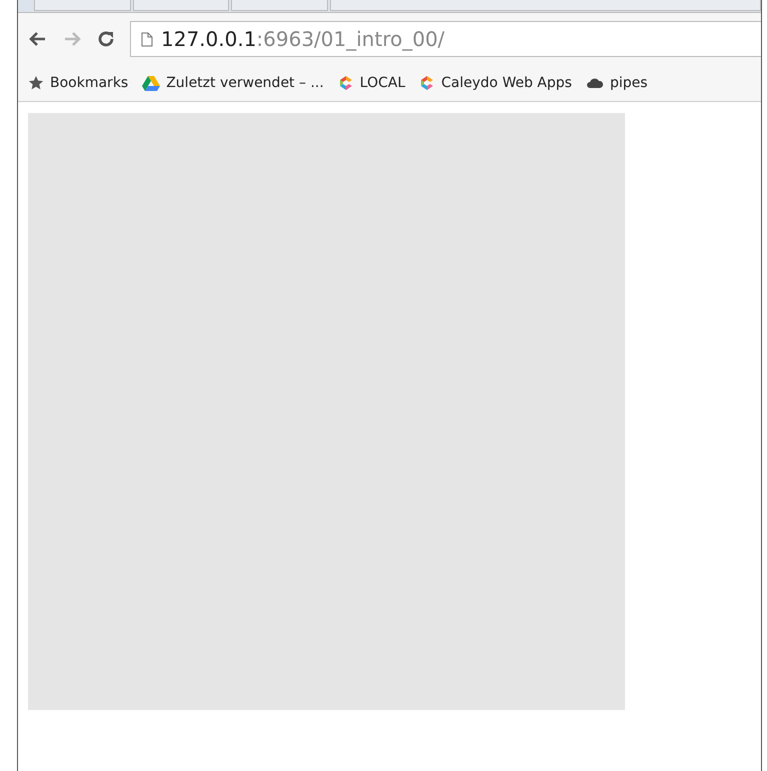 The width and height of the screenshot is (767, 771). What do you see at coordinates (617, 83) in the screenshot?
I see `bookmark-item: pipes` at bounding box center [617, 83].